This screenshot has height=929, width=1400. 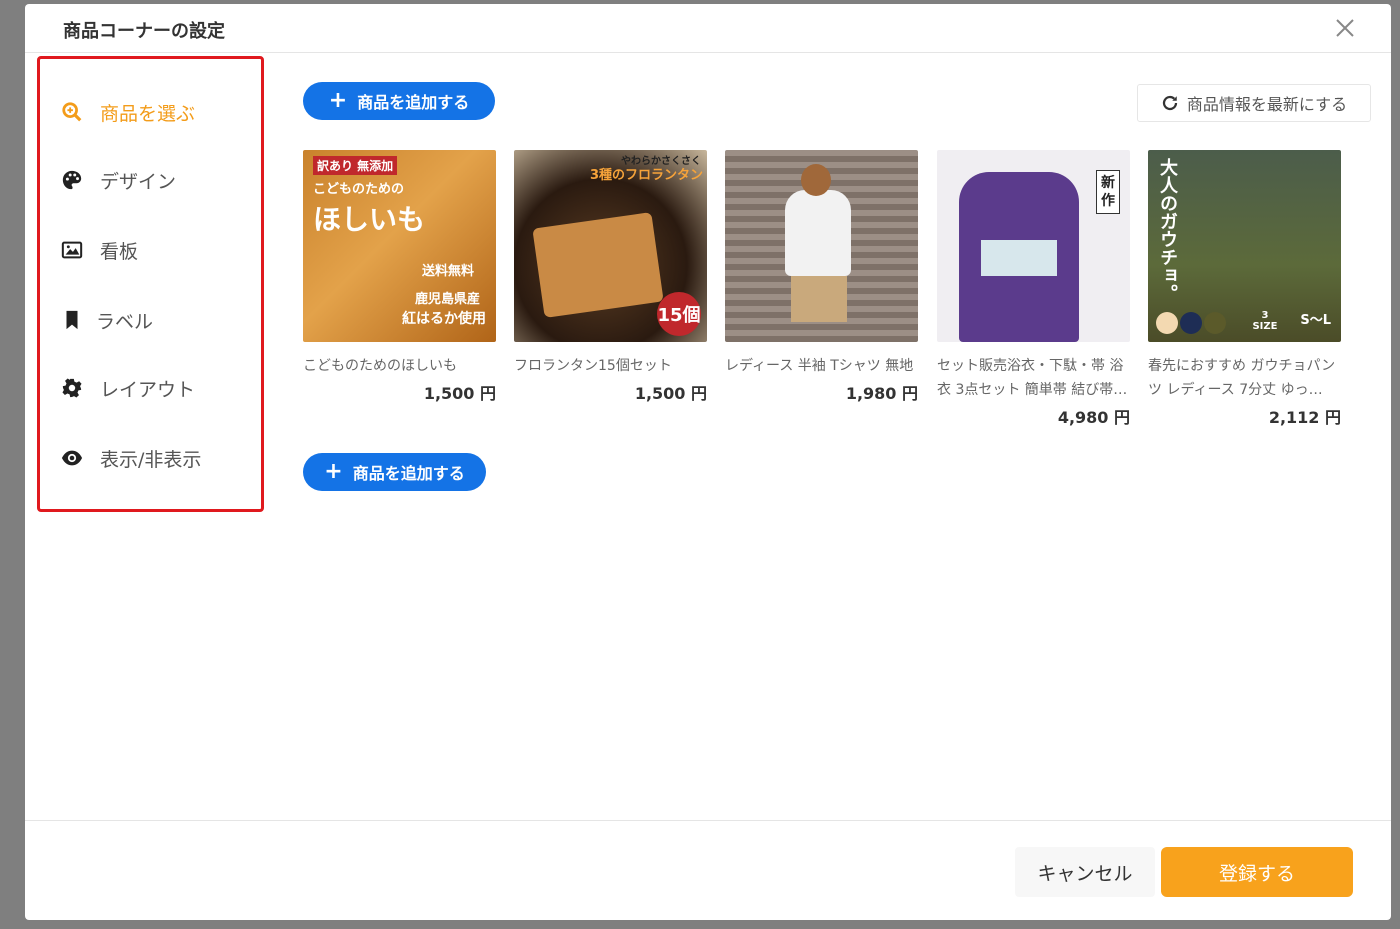 I want to click on product-thumbnail: やわらかさくさく 3種のフロランタン 15個, so click(x=610, y=246).